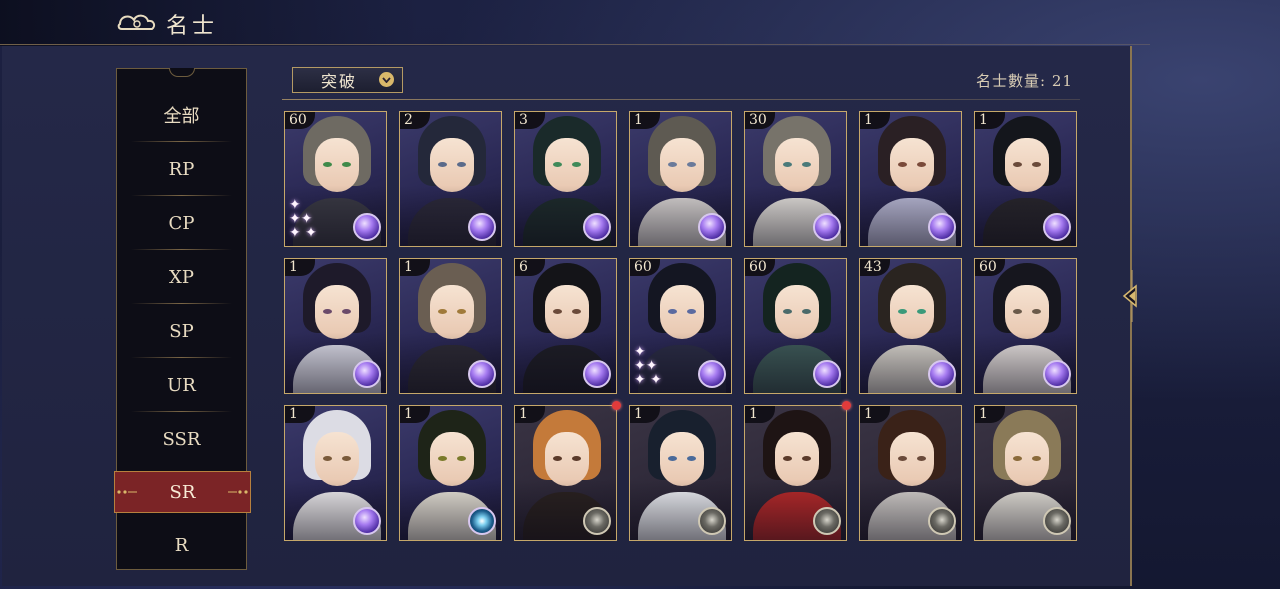 This screenshot has width=1280, height=589. What do you see at coordinates (640, 23) in the screenshot?
I see `header: 名士` at bounding box center [640, 23].